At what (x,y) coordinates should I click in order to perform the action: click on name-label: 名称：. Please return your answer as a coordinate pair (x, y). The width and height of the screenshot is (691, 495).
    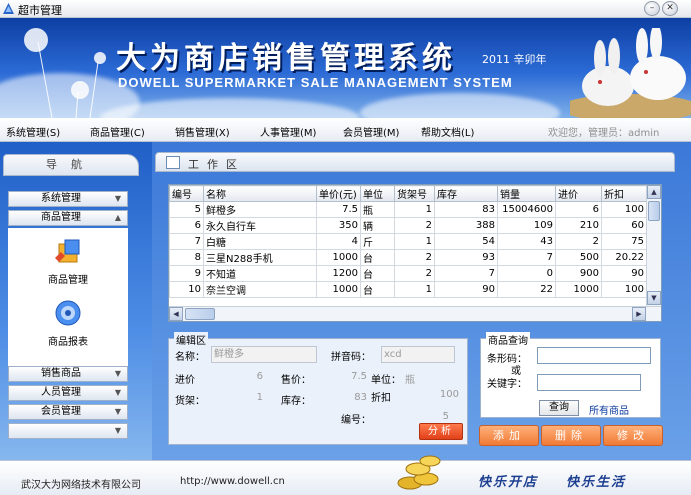
    Looking at the image, I should click on (190, 357).